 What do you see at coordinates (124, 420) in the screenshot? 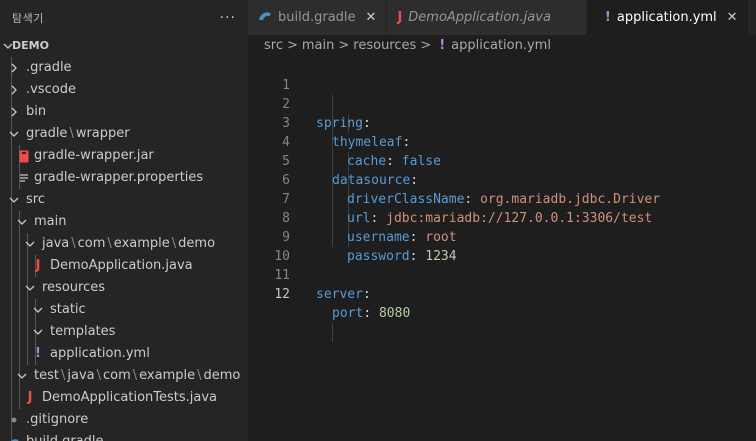
I see `tree-file-gitignore: .gitignore` at bounding box center [124, 420].